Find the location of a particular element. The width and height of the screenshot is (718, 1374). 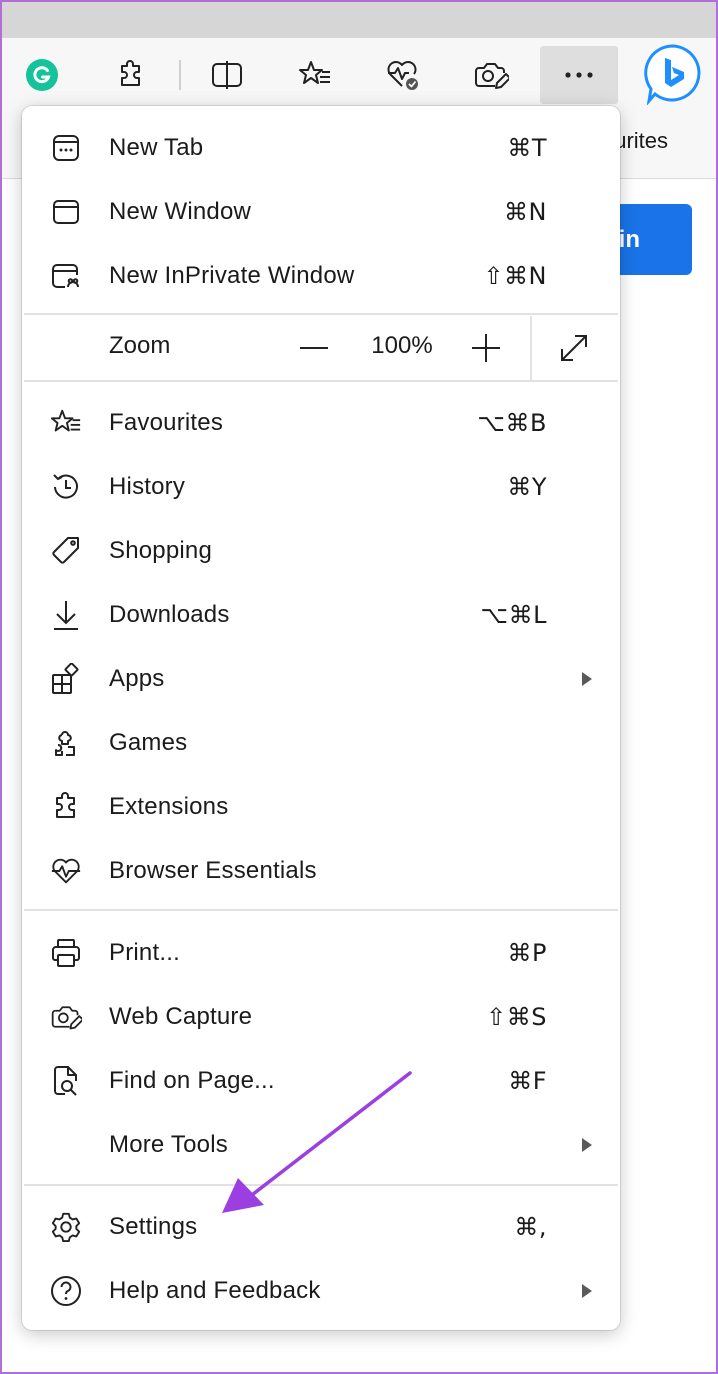

fullscreen-icon is located at coordinates (574, 348).